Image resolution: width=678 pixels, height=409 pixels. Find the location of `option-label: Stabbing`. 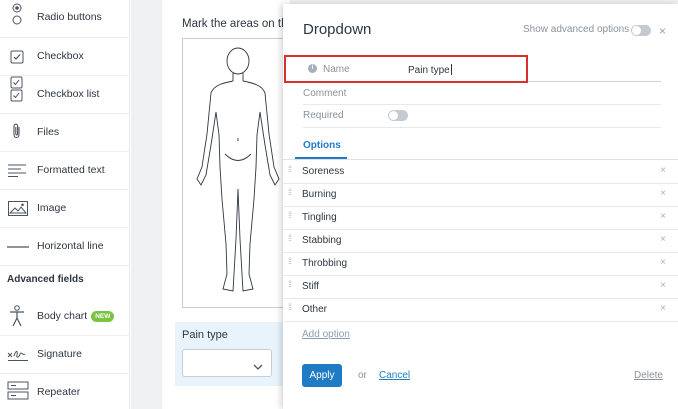

option-label: Stabbing is located at coordinates (321, 240).